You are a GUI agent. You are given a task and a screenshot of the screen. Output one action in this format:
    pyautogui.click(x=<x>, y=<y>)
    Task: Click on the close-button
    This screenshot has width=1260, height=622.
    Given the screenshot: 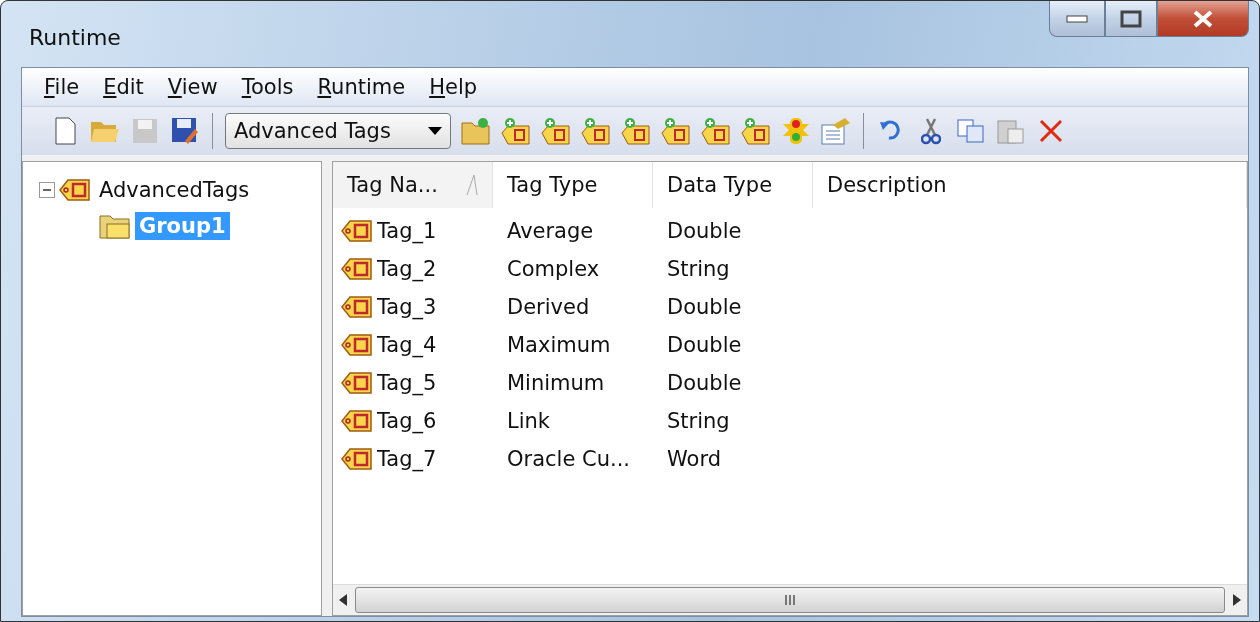 What is the action you would take?
    pyautogui.click(x=1203, y=19)
    